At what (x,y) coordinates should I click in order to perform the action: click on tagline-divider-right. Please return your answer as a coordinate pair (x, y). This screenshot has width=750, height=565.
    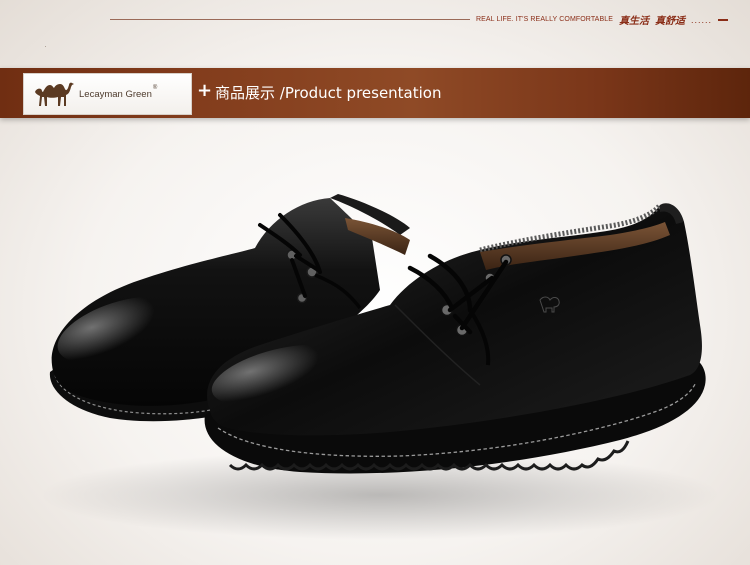
    Looking at the image, I should click on (723, 19).